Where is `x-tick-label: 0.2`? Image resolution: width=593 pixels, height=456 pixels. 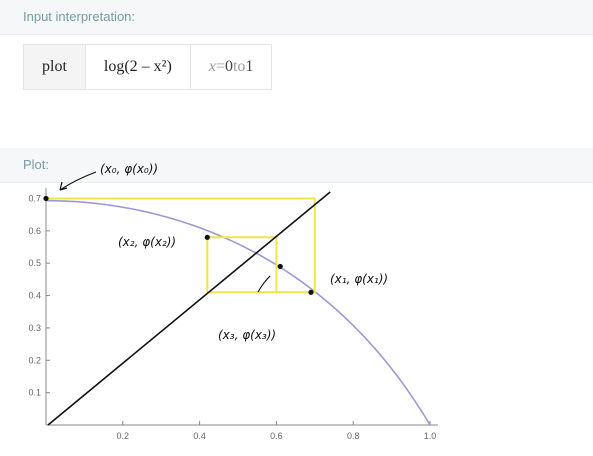
x-tick-label: 0.2 is located at coordinates (123, 436).